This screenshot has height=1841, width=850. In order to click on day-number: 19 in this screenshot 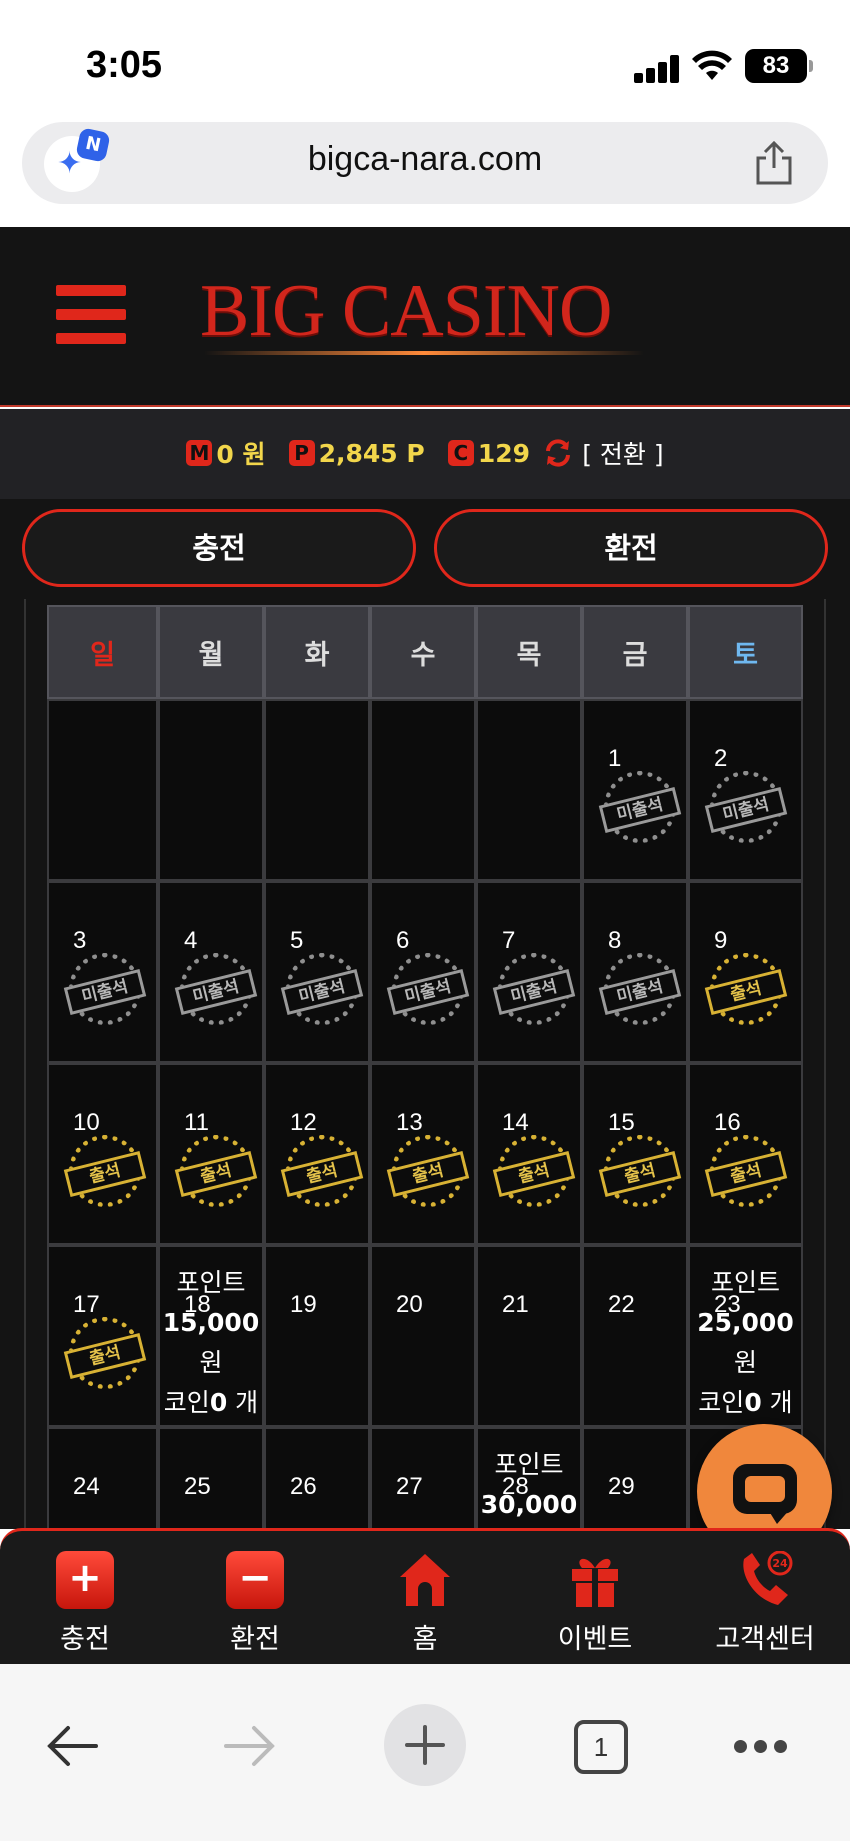, I will do `click(303, 1304)`.